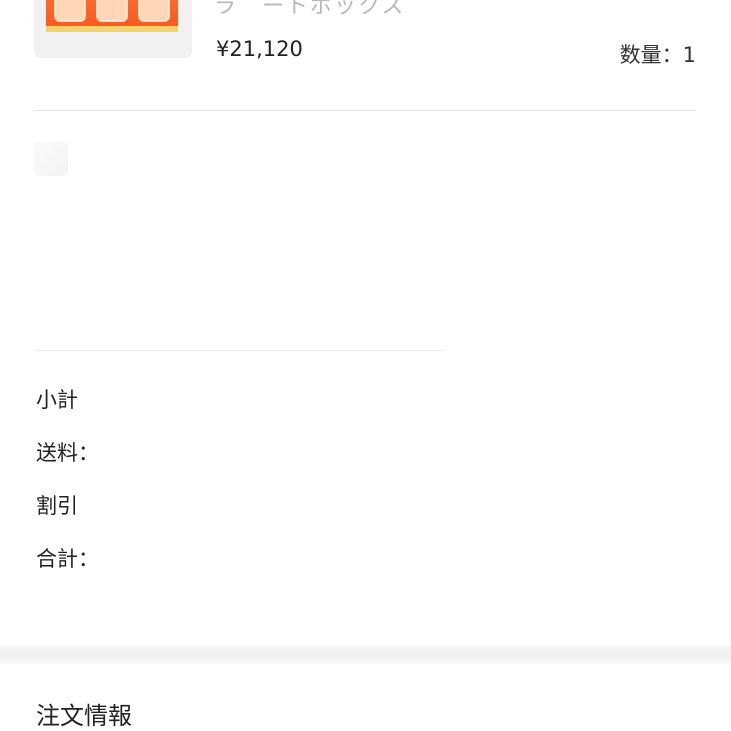 This screenshot has width=731, height=731. I want to click on product-price: ¥21,120, so click(259, 49).